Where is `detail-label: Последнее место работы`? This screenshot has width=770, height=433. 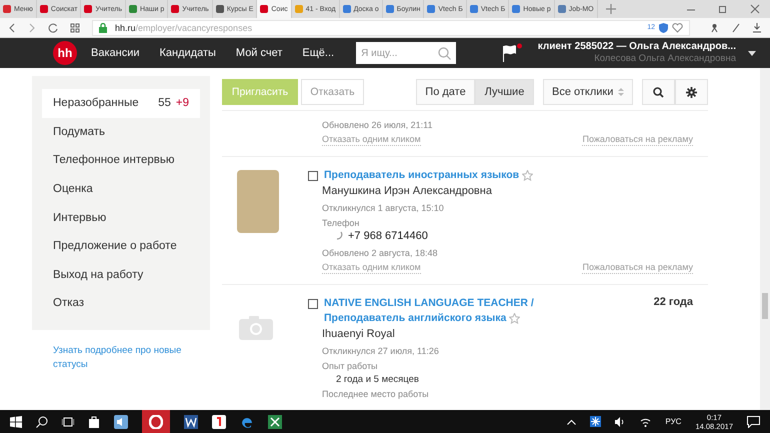
detail-label: Последнее место работы is located at coordinates (376, 394).